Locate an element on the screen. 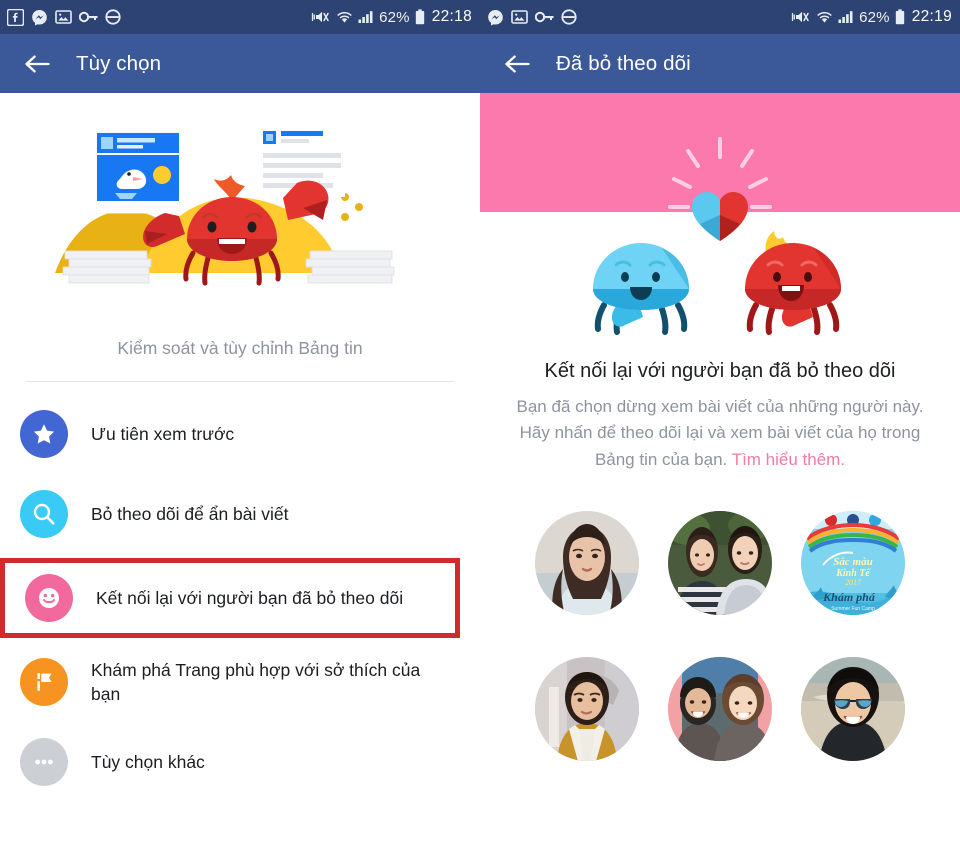 The height and width of the screenshot is (851, 960). facebook-icon is located at coordinates (15, 17).